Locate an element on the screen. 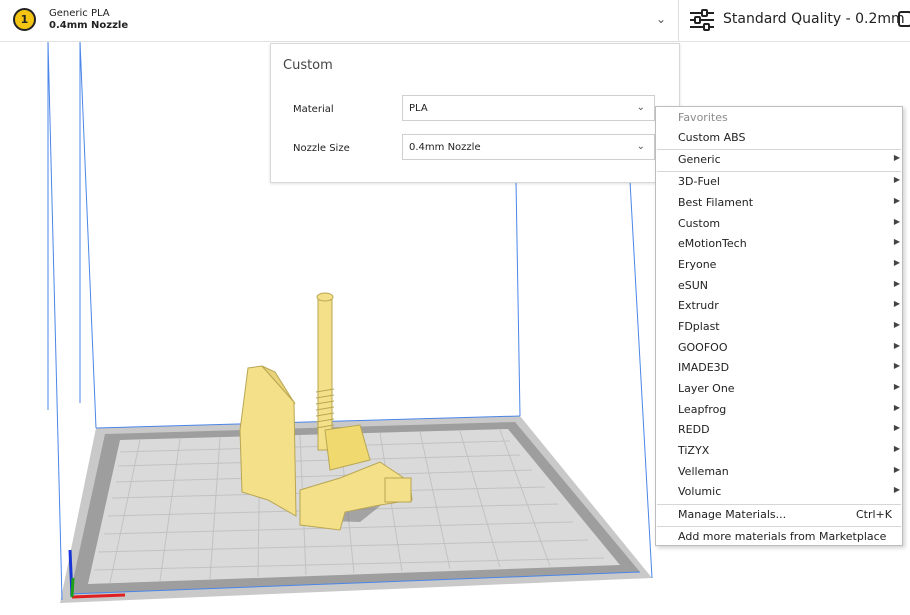  menu-item-brand: Layer One ▶ is located at coordinates (779, 389).